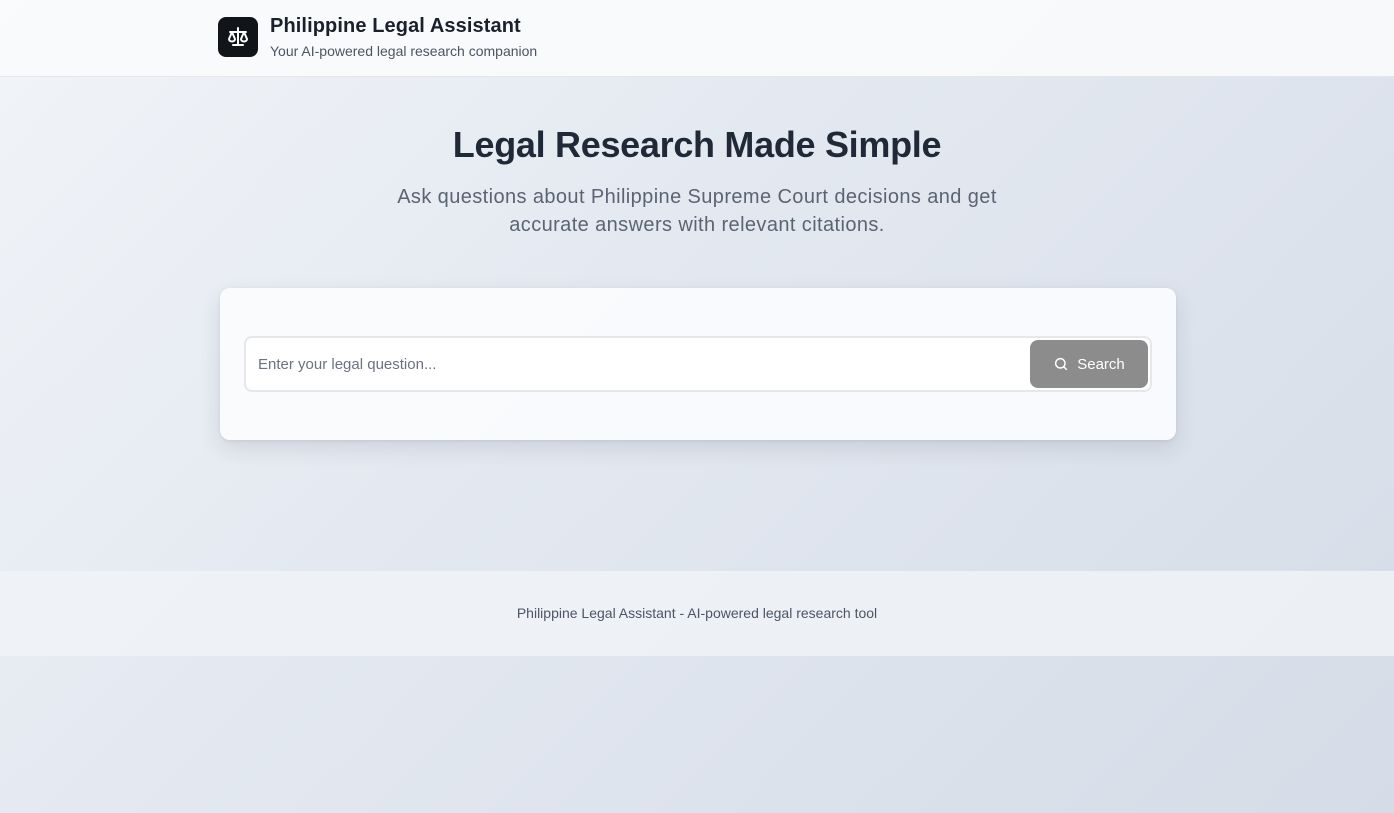  What do you see at coordinates (697, 144) in the screenshot?
I see `hero-title: Legal Research Made Simple` at bounding box center [697, 144].